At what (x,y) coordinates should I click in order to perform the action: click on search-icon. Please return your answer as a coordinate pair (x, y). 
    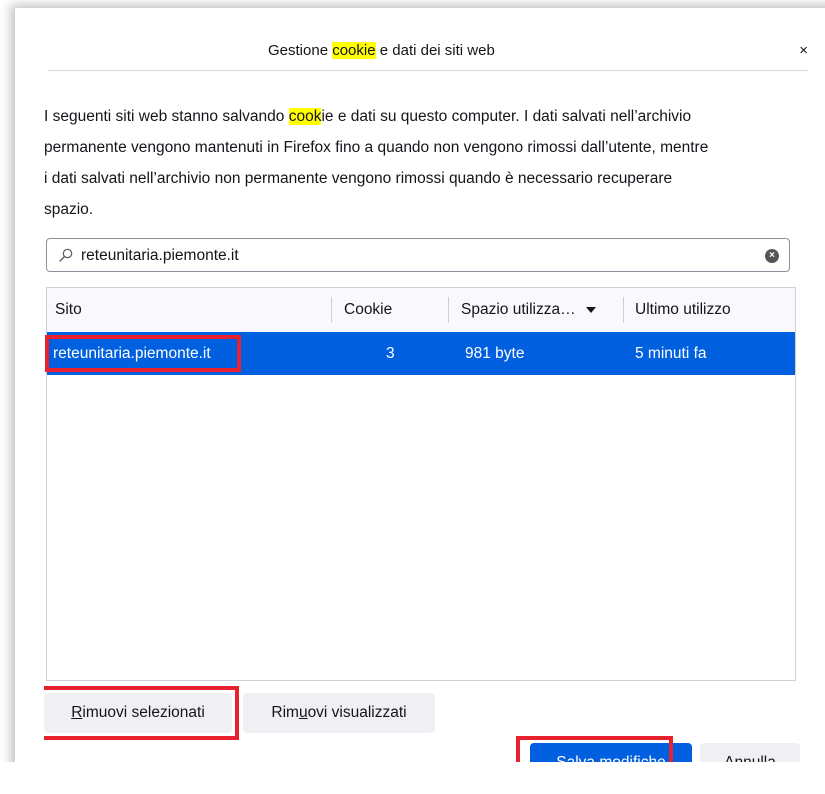
    Looking at the image, I should click on (66, 255).